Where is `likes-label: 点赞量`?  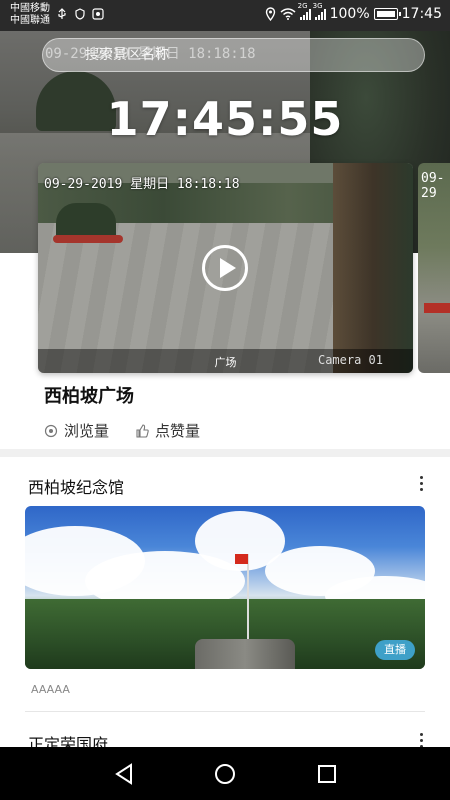
likes-label: 点赞量 is located at coordinates (178, 431).